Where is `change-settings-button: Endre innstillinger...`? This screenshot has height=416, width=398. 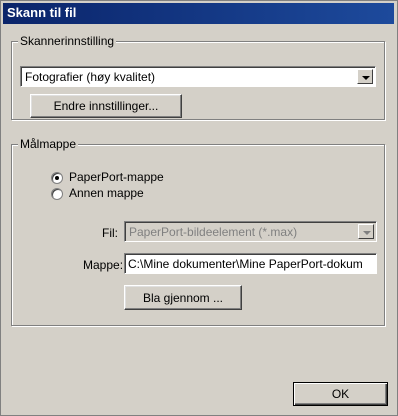 change-settings-button: Endre innstillinger... is located at coordinates (106, 106).